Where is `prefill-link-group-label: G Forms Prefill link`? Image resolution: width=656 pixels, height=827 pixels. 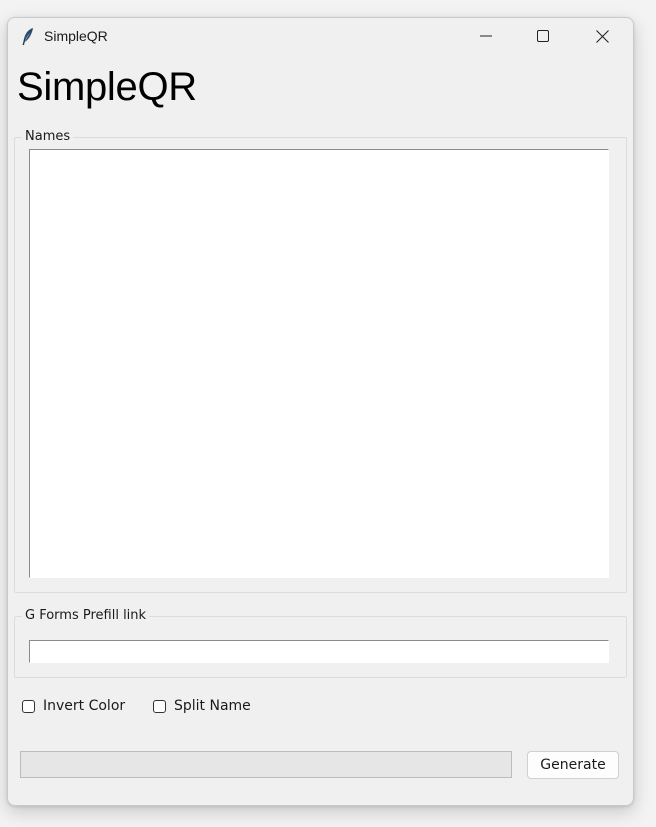 prefill-link-group-label: G Forms Prefill link is located at coordinates (86, 615).